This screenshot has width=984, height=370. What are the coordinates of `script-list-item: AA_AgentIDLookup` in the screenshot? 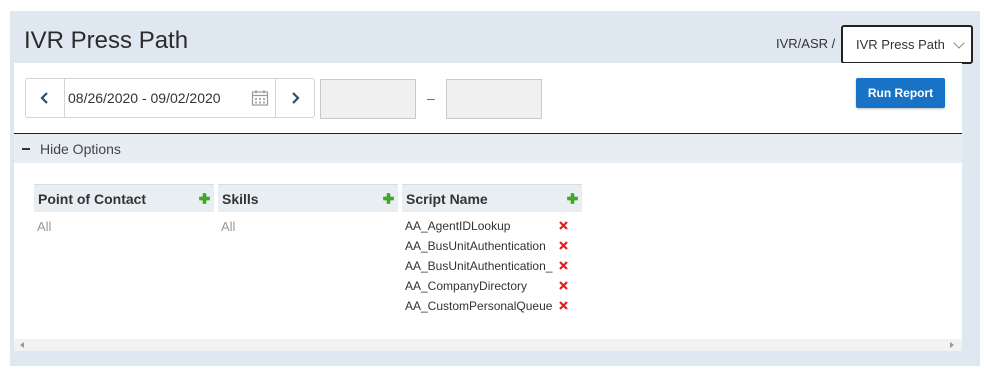 It's located at (492, 226).